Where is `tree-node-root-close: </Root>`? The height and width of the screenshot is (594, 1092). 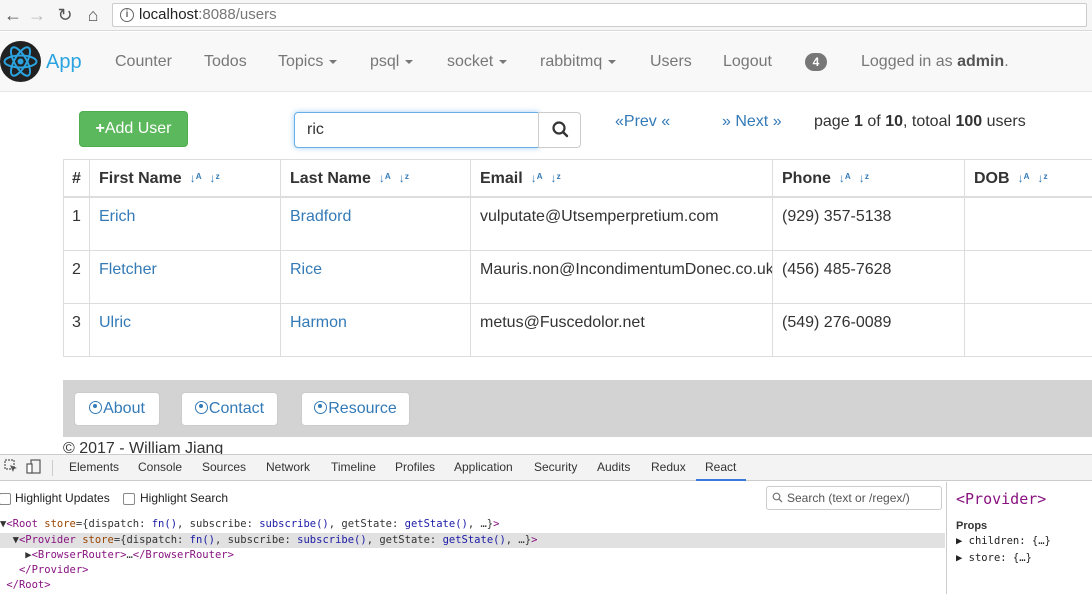 tree-node-root-close: </Root> is located at coordinates (472, 585).